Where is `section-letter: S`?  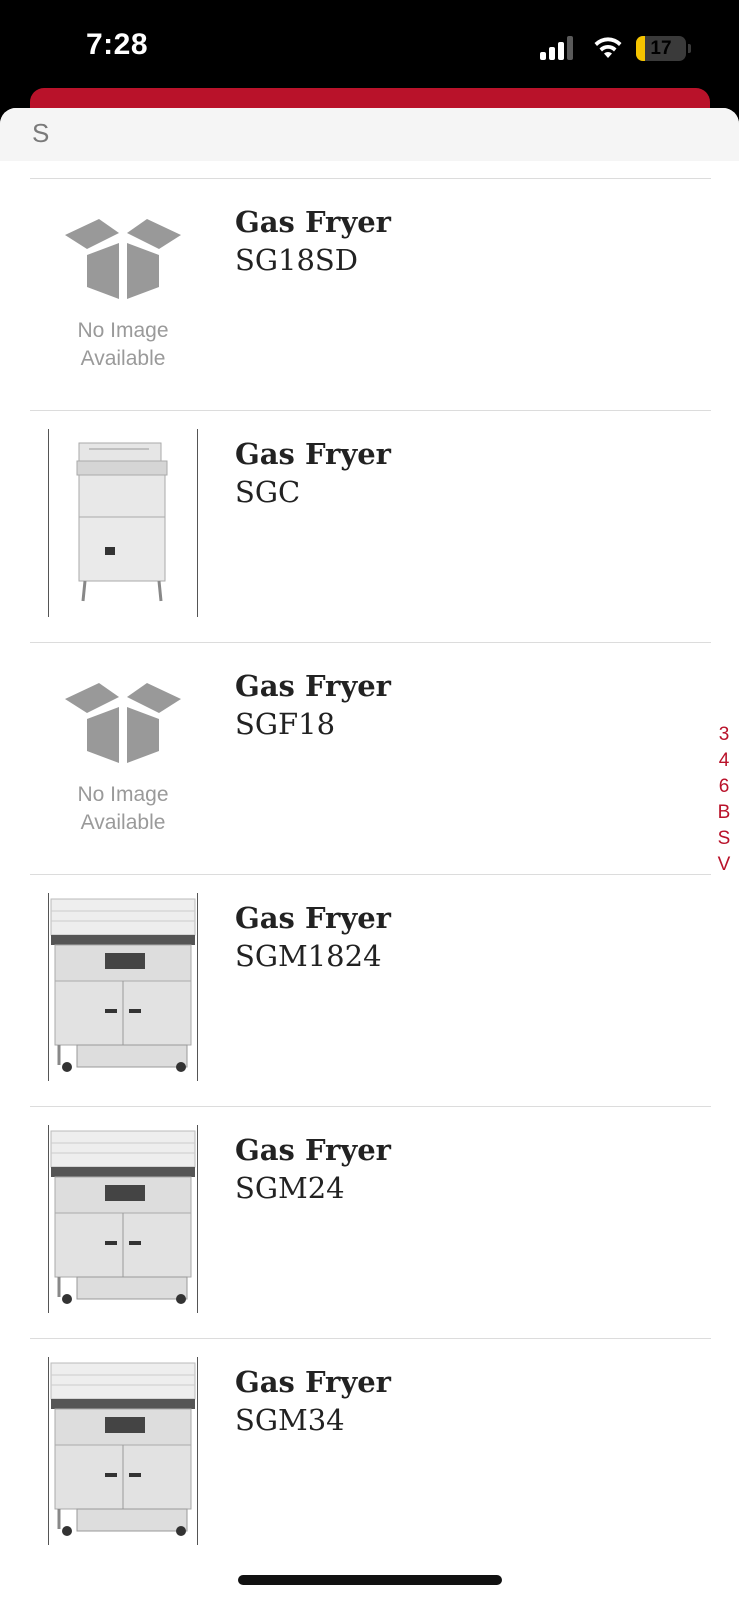 section-letter: S is located at coordinates (41, 133).